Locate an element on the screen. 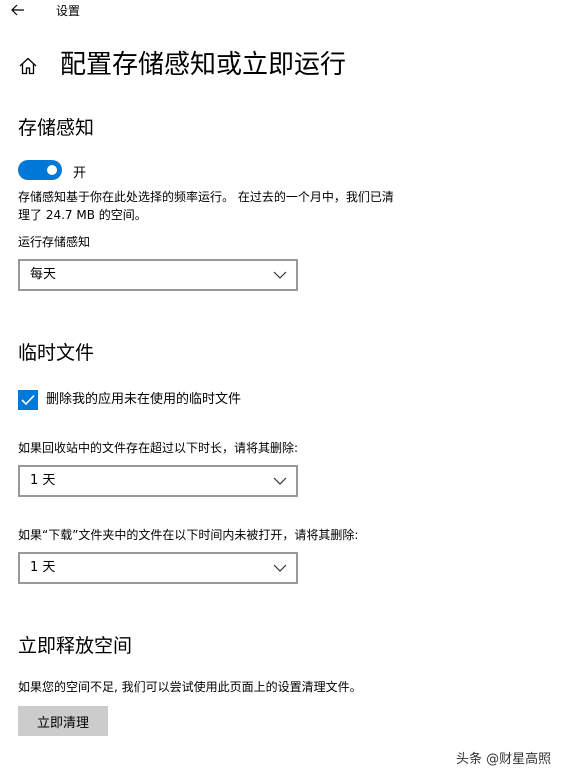 The image size is (571, 779). free-space-description: 如果您的空间不足, 我们可以尝试使用此页面上的设置清理文件。 is located at coordinates (190, 687).